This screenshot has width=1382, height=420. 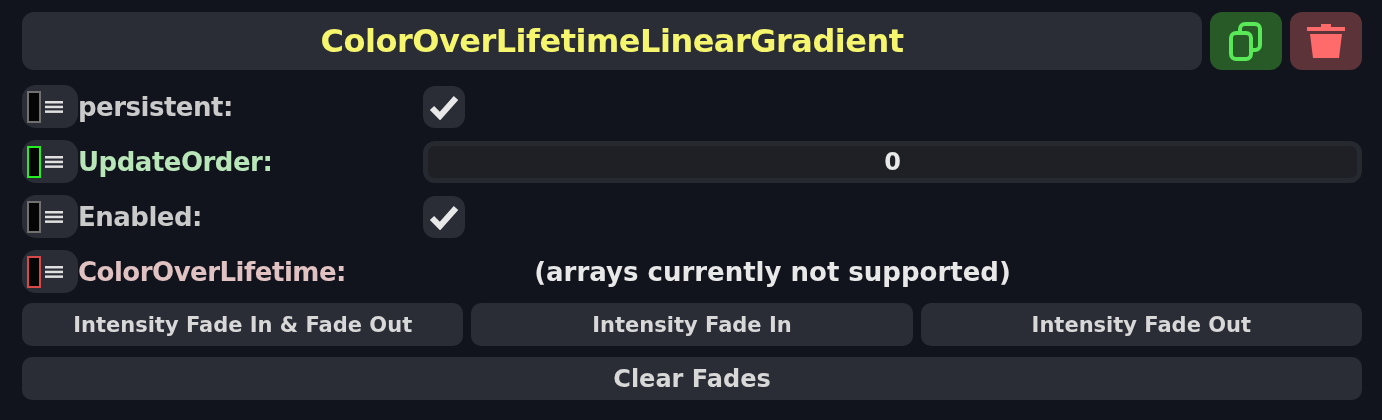 What do you see at coordinates (612, 41) in the screenshot?
I see `component-title: ColorOverLifetimeLinearGradient` at bounding box center [612, 41].